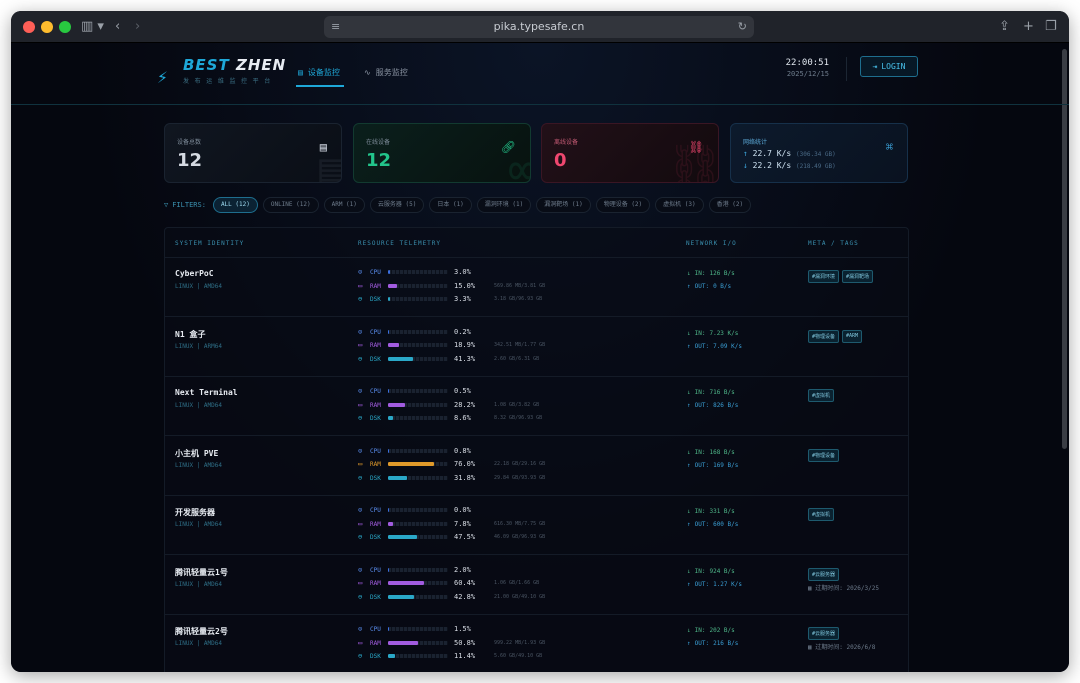  I want to click on network-in: ↓ IN: 168 B/s, so click(711, 452).